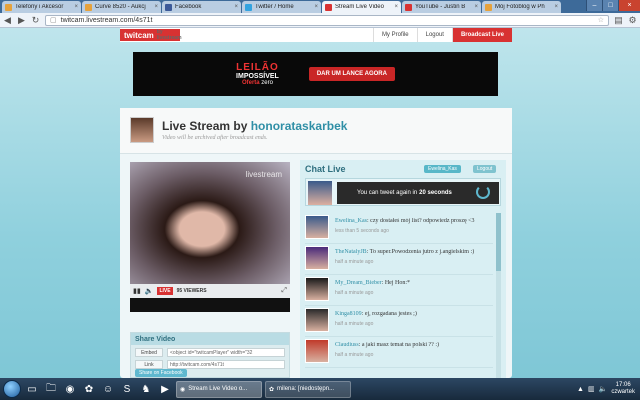 The height and width of the screenshot is (400, 640). I want to click on browser-tab: Curve 8520 - Aukcj ×, so click(121, 7).